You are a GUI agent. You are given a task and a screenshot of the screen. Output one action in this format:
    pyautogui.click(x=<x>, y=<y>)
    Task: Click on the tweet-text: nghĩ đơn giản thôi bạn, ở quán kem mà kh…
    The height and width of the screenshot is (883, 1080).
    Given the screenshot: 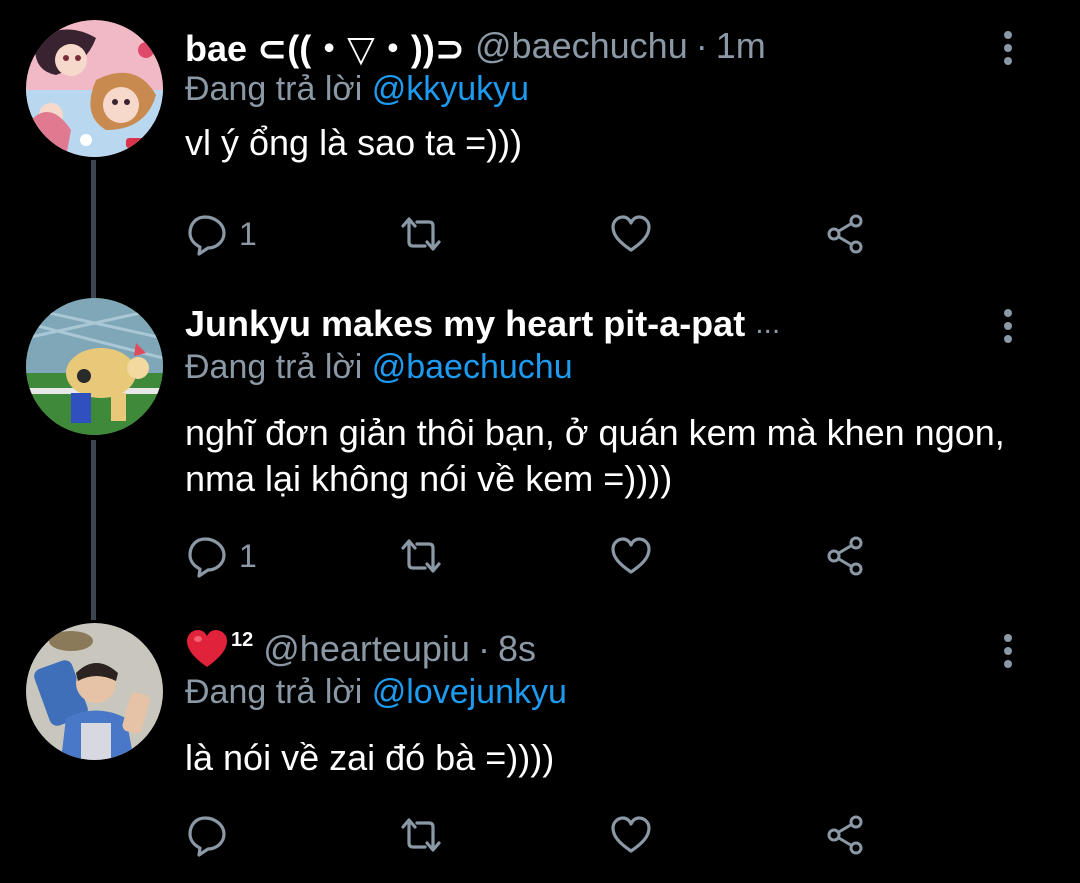 What is the action you would take?
    pyautogui.click(x=595, y=455)
    